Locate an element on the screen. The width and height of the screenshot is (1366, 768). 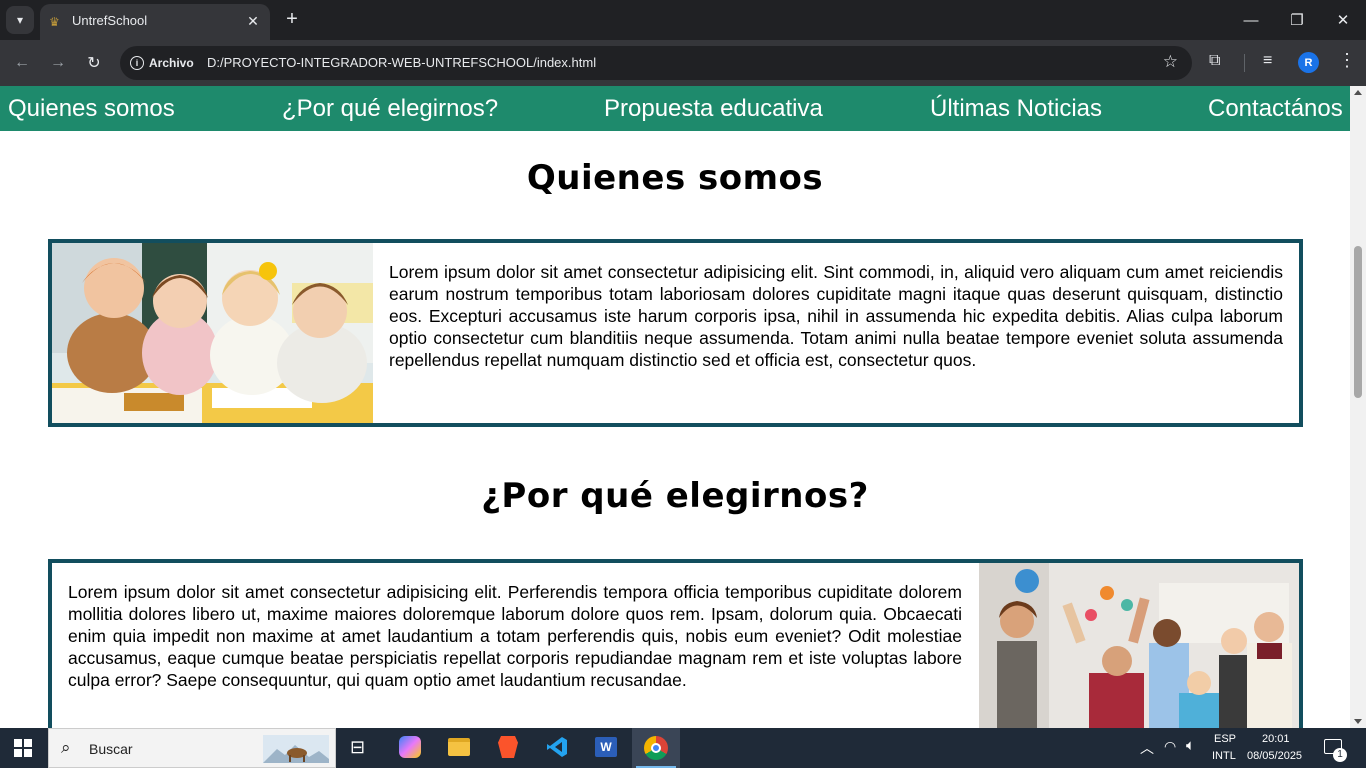
section-title-por-que-elegirnos: ¿Por qué elegirnos? is located at coordinates (675, 496).